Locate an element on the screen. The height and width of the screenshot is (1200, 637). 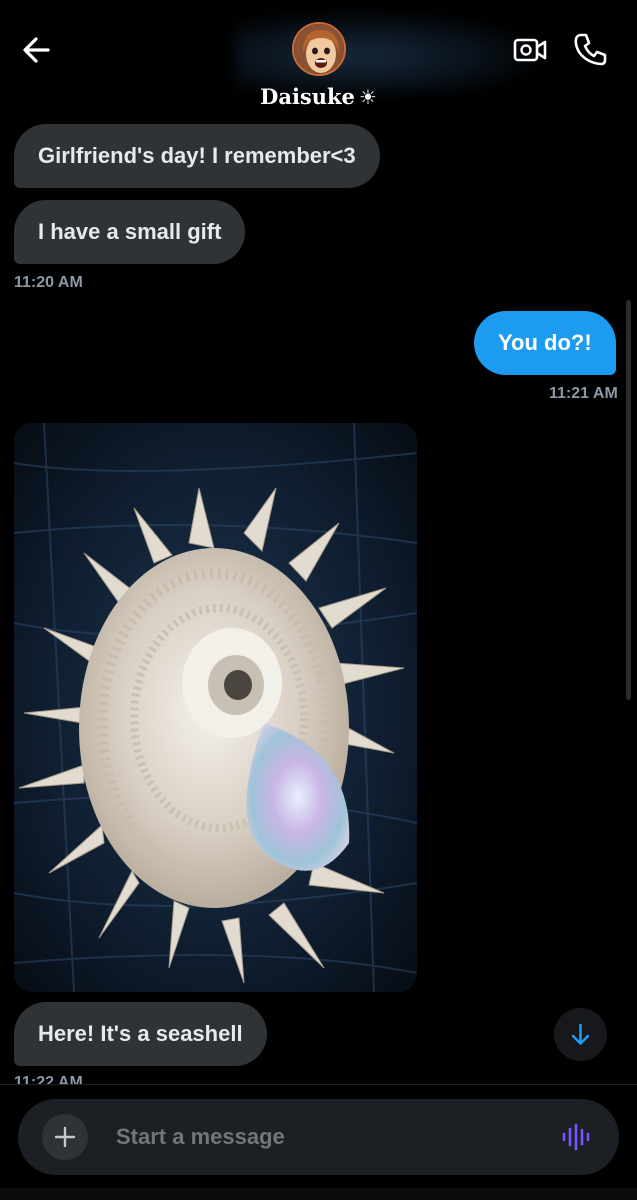
contact-name: Daisuke ☀ is located at coordinates (318, 96).